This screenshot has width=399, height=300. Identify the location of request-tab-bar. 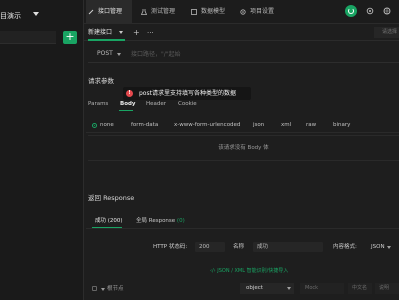
(241, 33).